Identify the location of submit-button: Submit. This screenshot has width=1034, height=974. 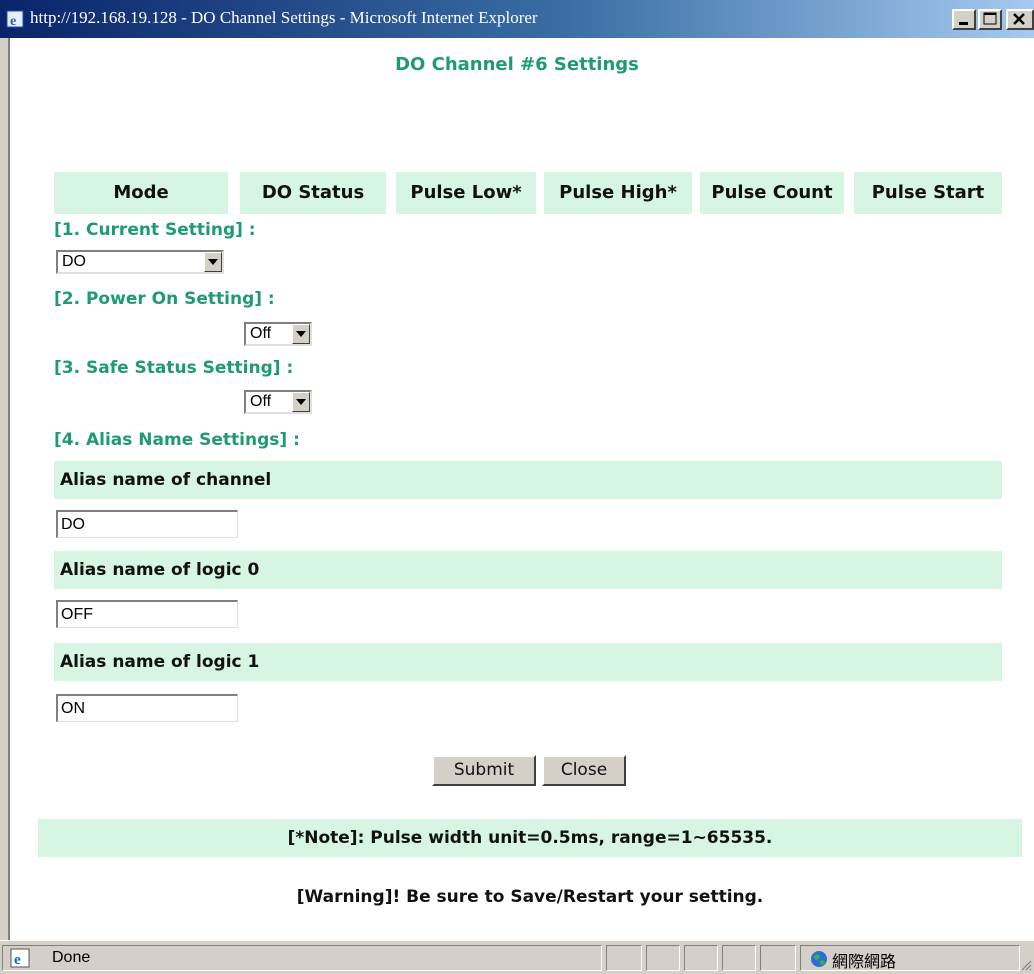
(484, 770).